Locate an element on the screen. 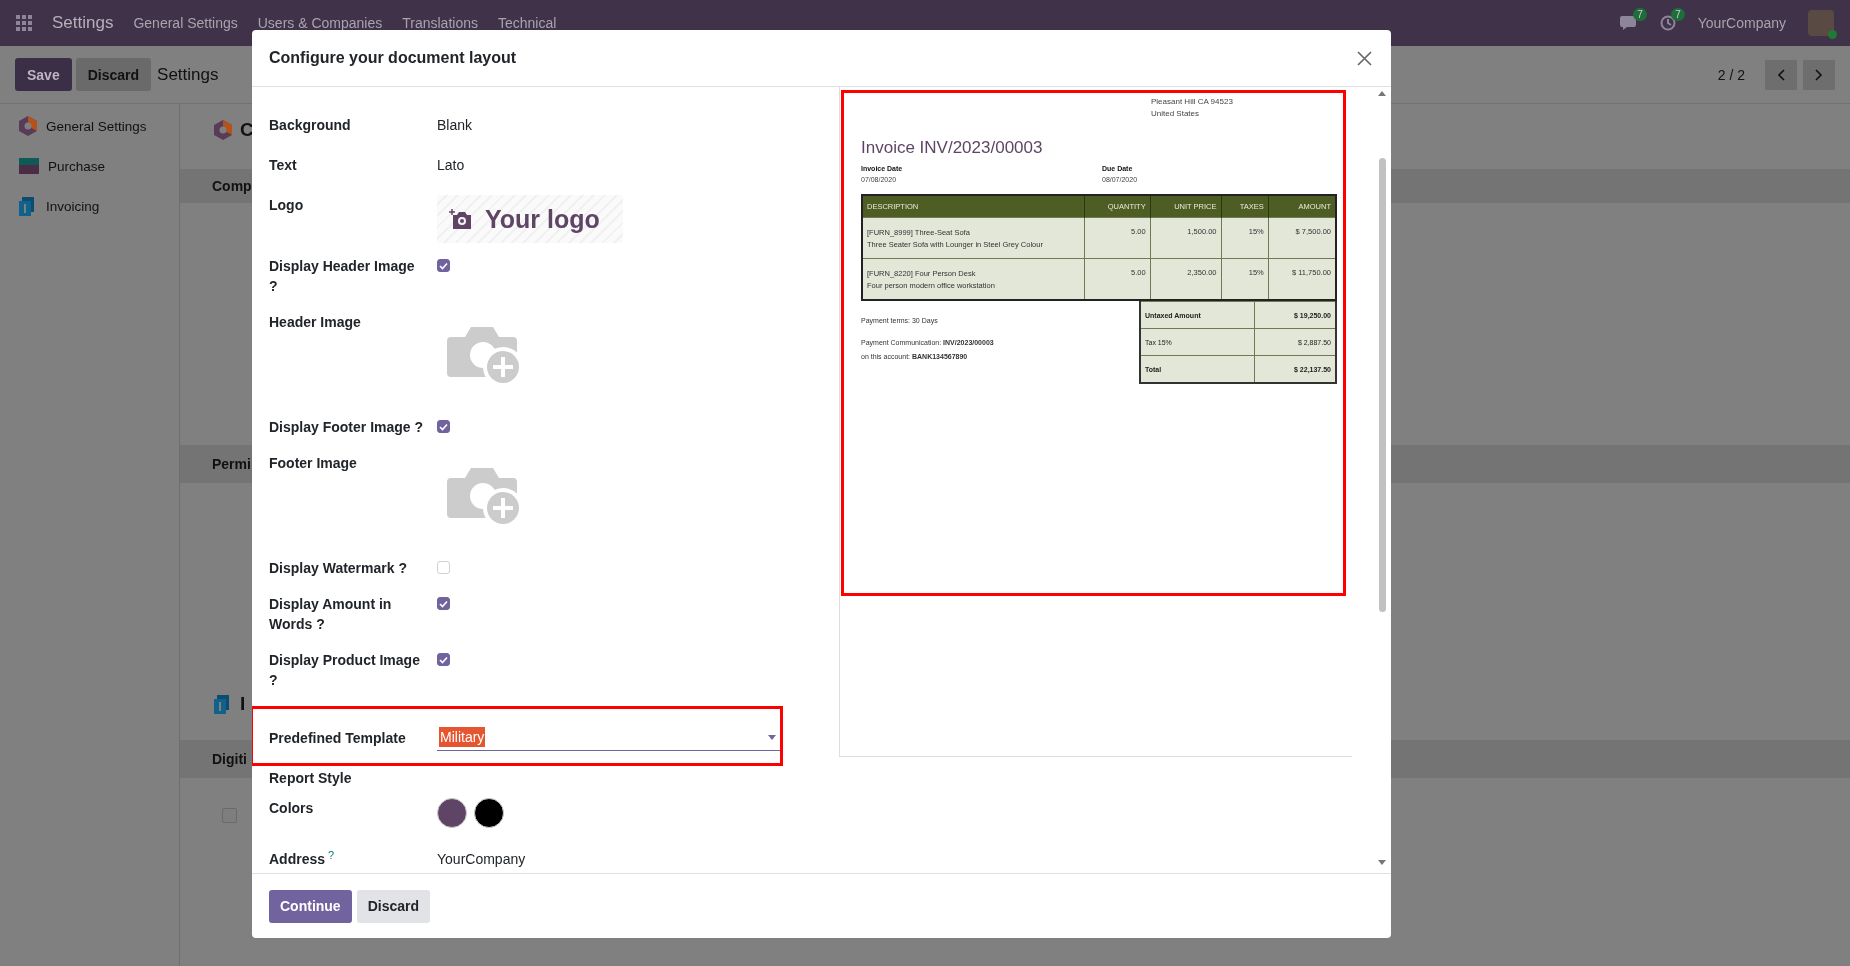 The height and width of the screenshot is (966, 1850). field-label: Display Product Image ? is located at coordinates (345, 670).